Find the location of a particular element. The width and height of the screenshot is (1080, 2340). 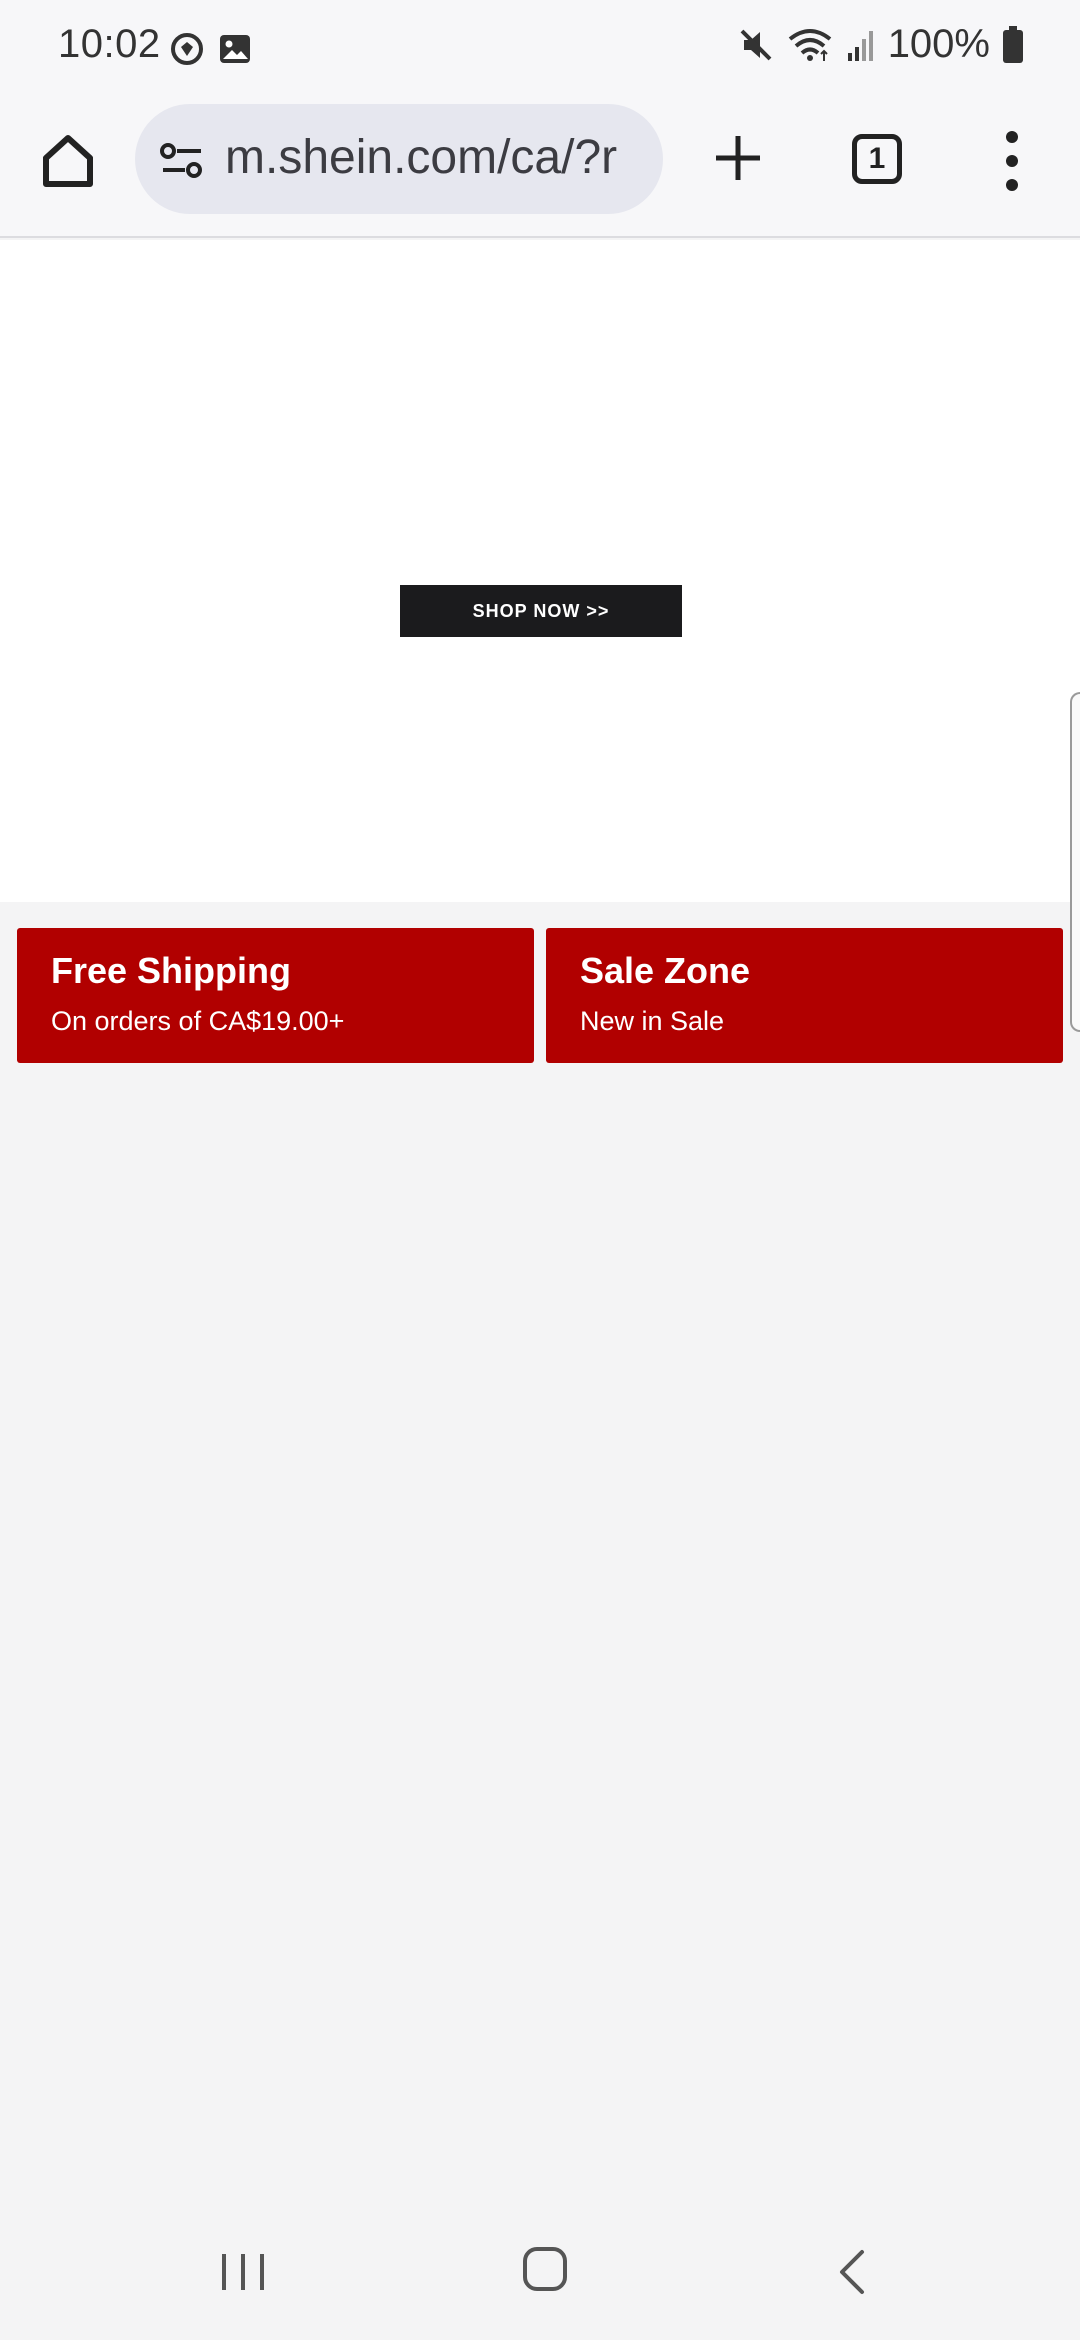

new-tab-button is located at coordinates (738, 158).